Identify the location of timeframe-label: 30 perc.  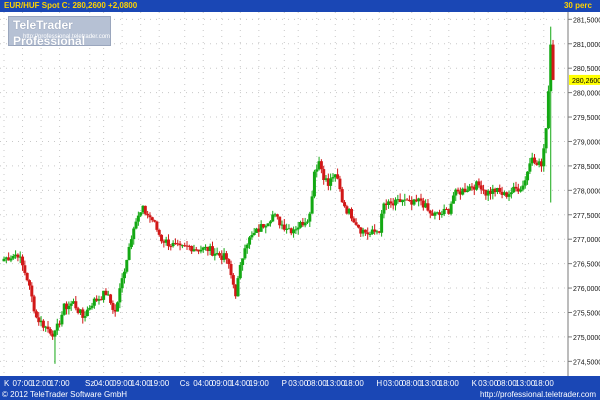
(578, 6).